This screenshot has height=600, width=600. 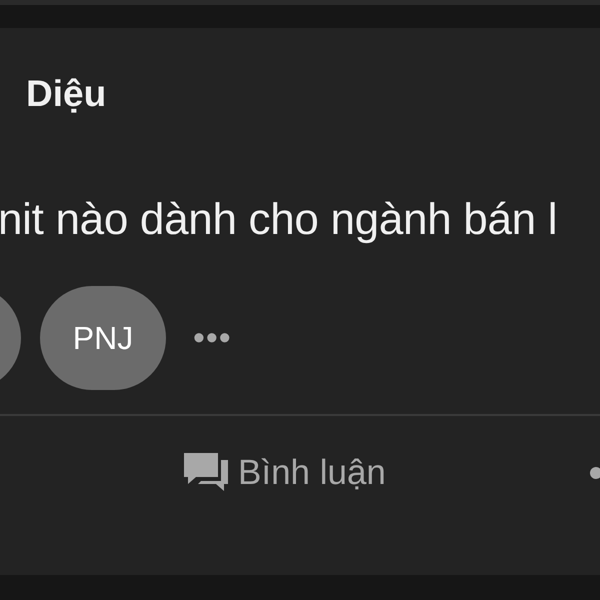 I want to click on post-text: nit nào dành cho ngành bán l, so click(x=279, y=220).